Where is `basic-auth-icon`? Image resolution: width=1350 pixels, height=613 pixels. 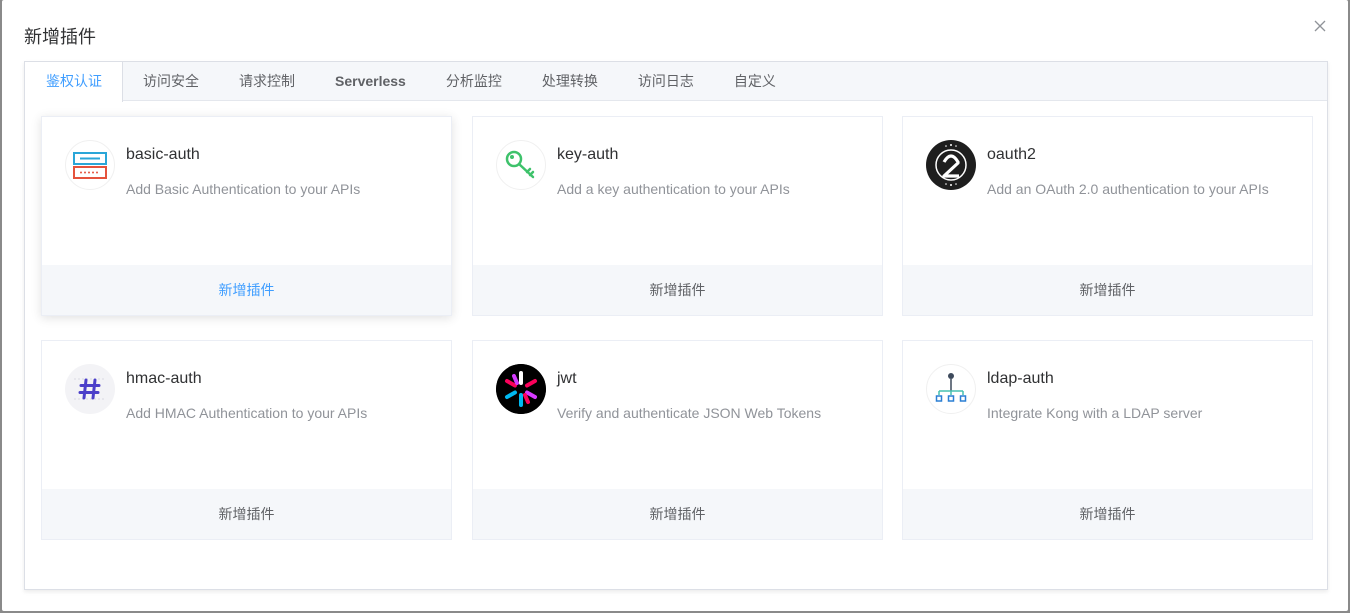
basic-auth-icon is located at coordinates (90, 165).